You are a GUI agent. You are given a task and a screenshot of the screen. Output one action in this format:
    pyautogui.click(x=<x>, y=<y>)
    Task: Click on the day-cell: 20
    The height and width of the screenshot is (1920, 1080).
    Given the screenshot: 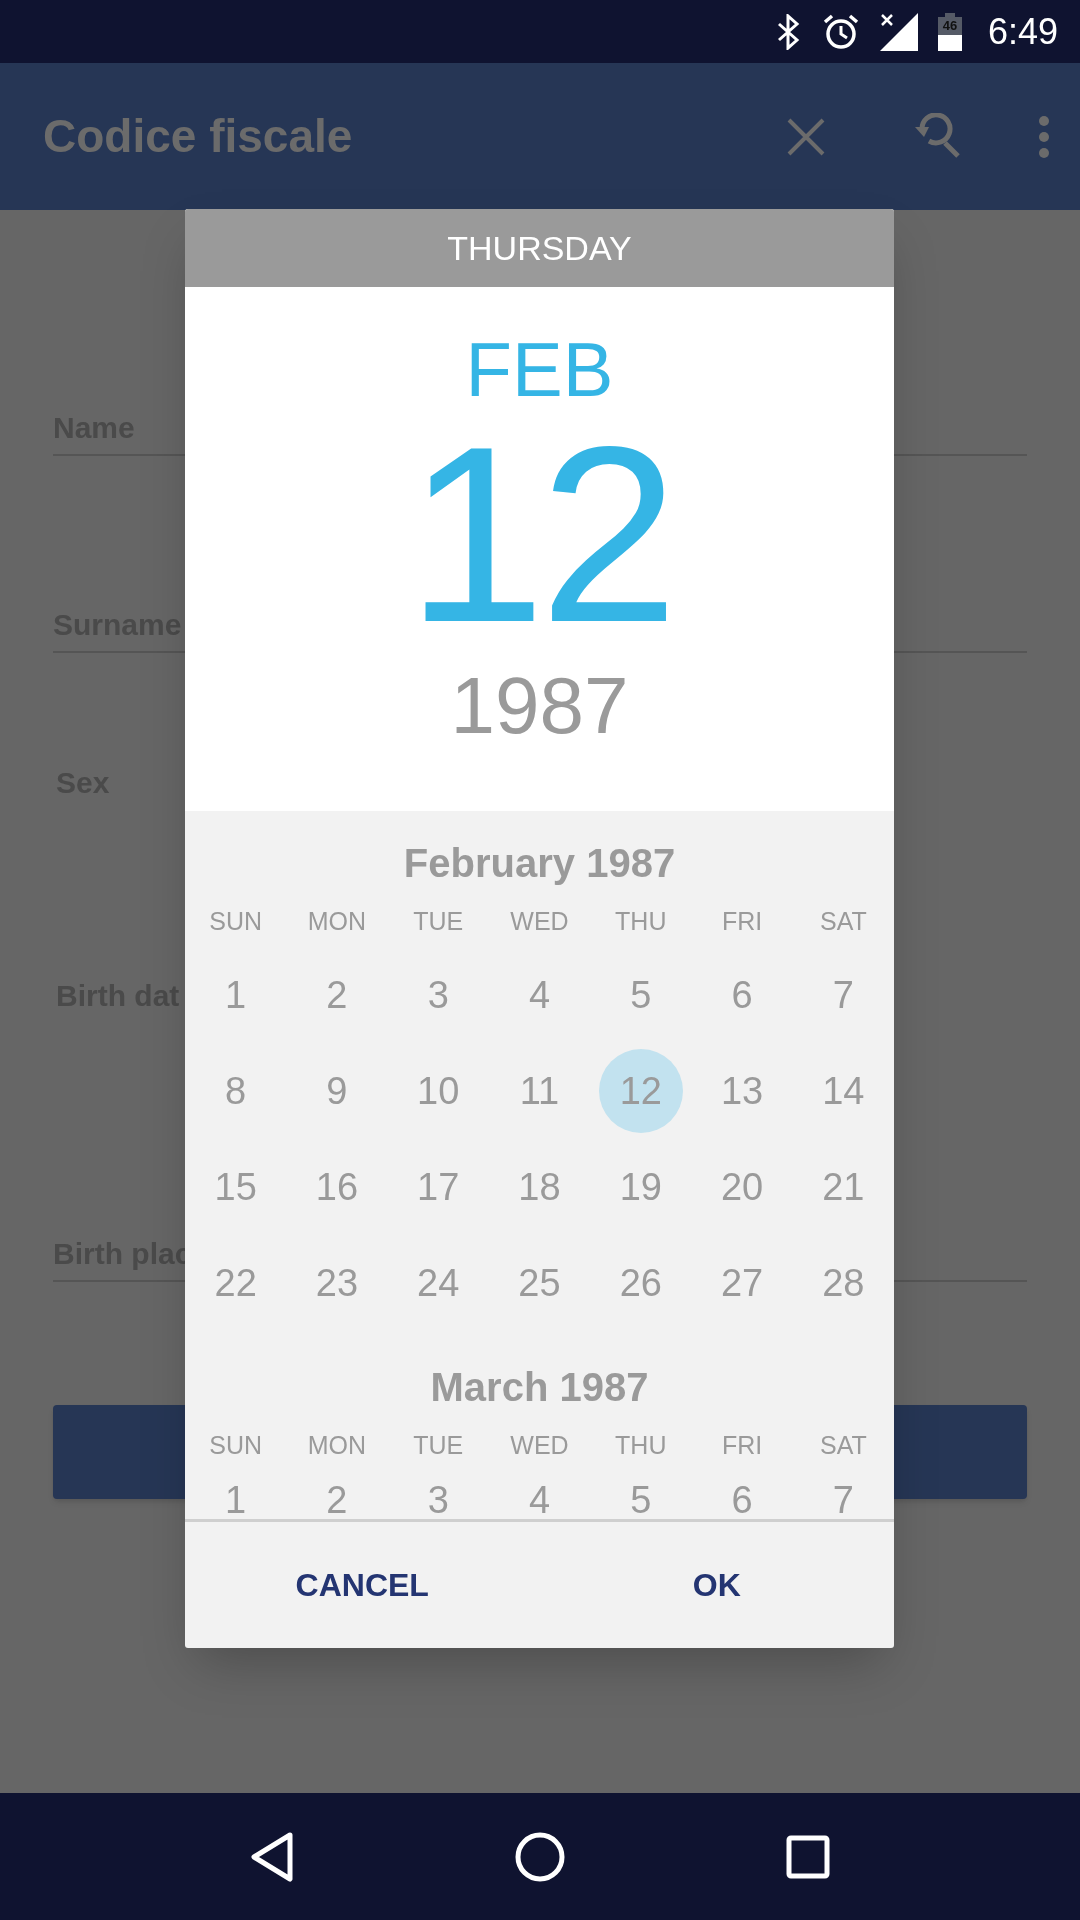 What is the action you would take?
    pyautogui.click(x=742, y=1187)
    